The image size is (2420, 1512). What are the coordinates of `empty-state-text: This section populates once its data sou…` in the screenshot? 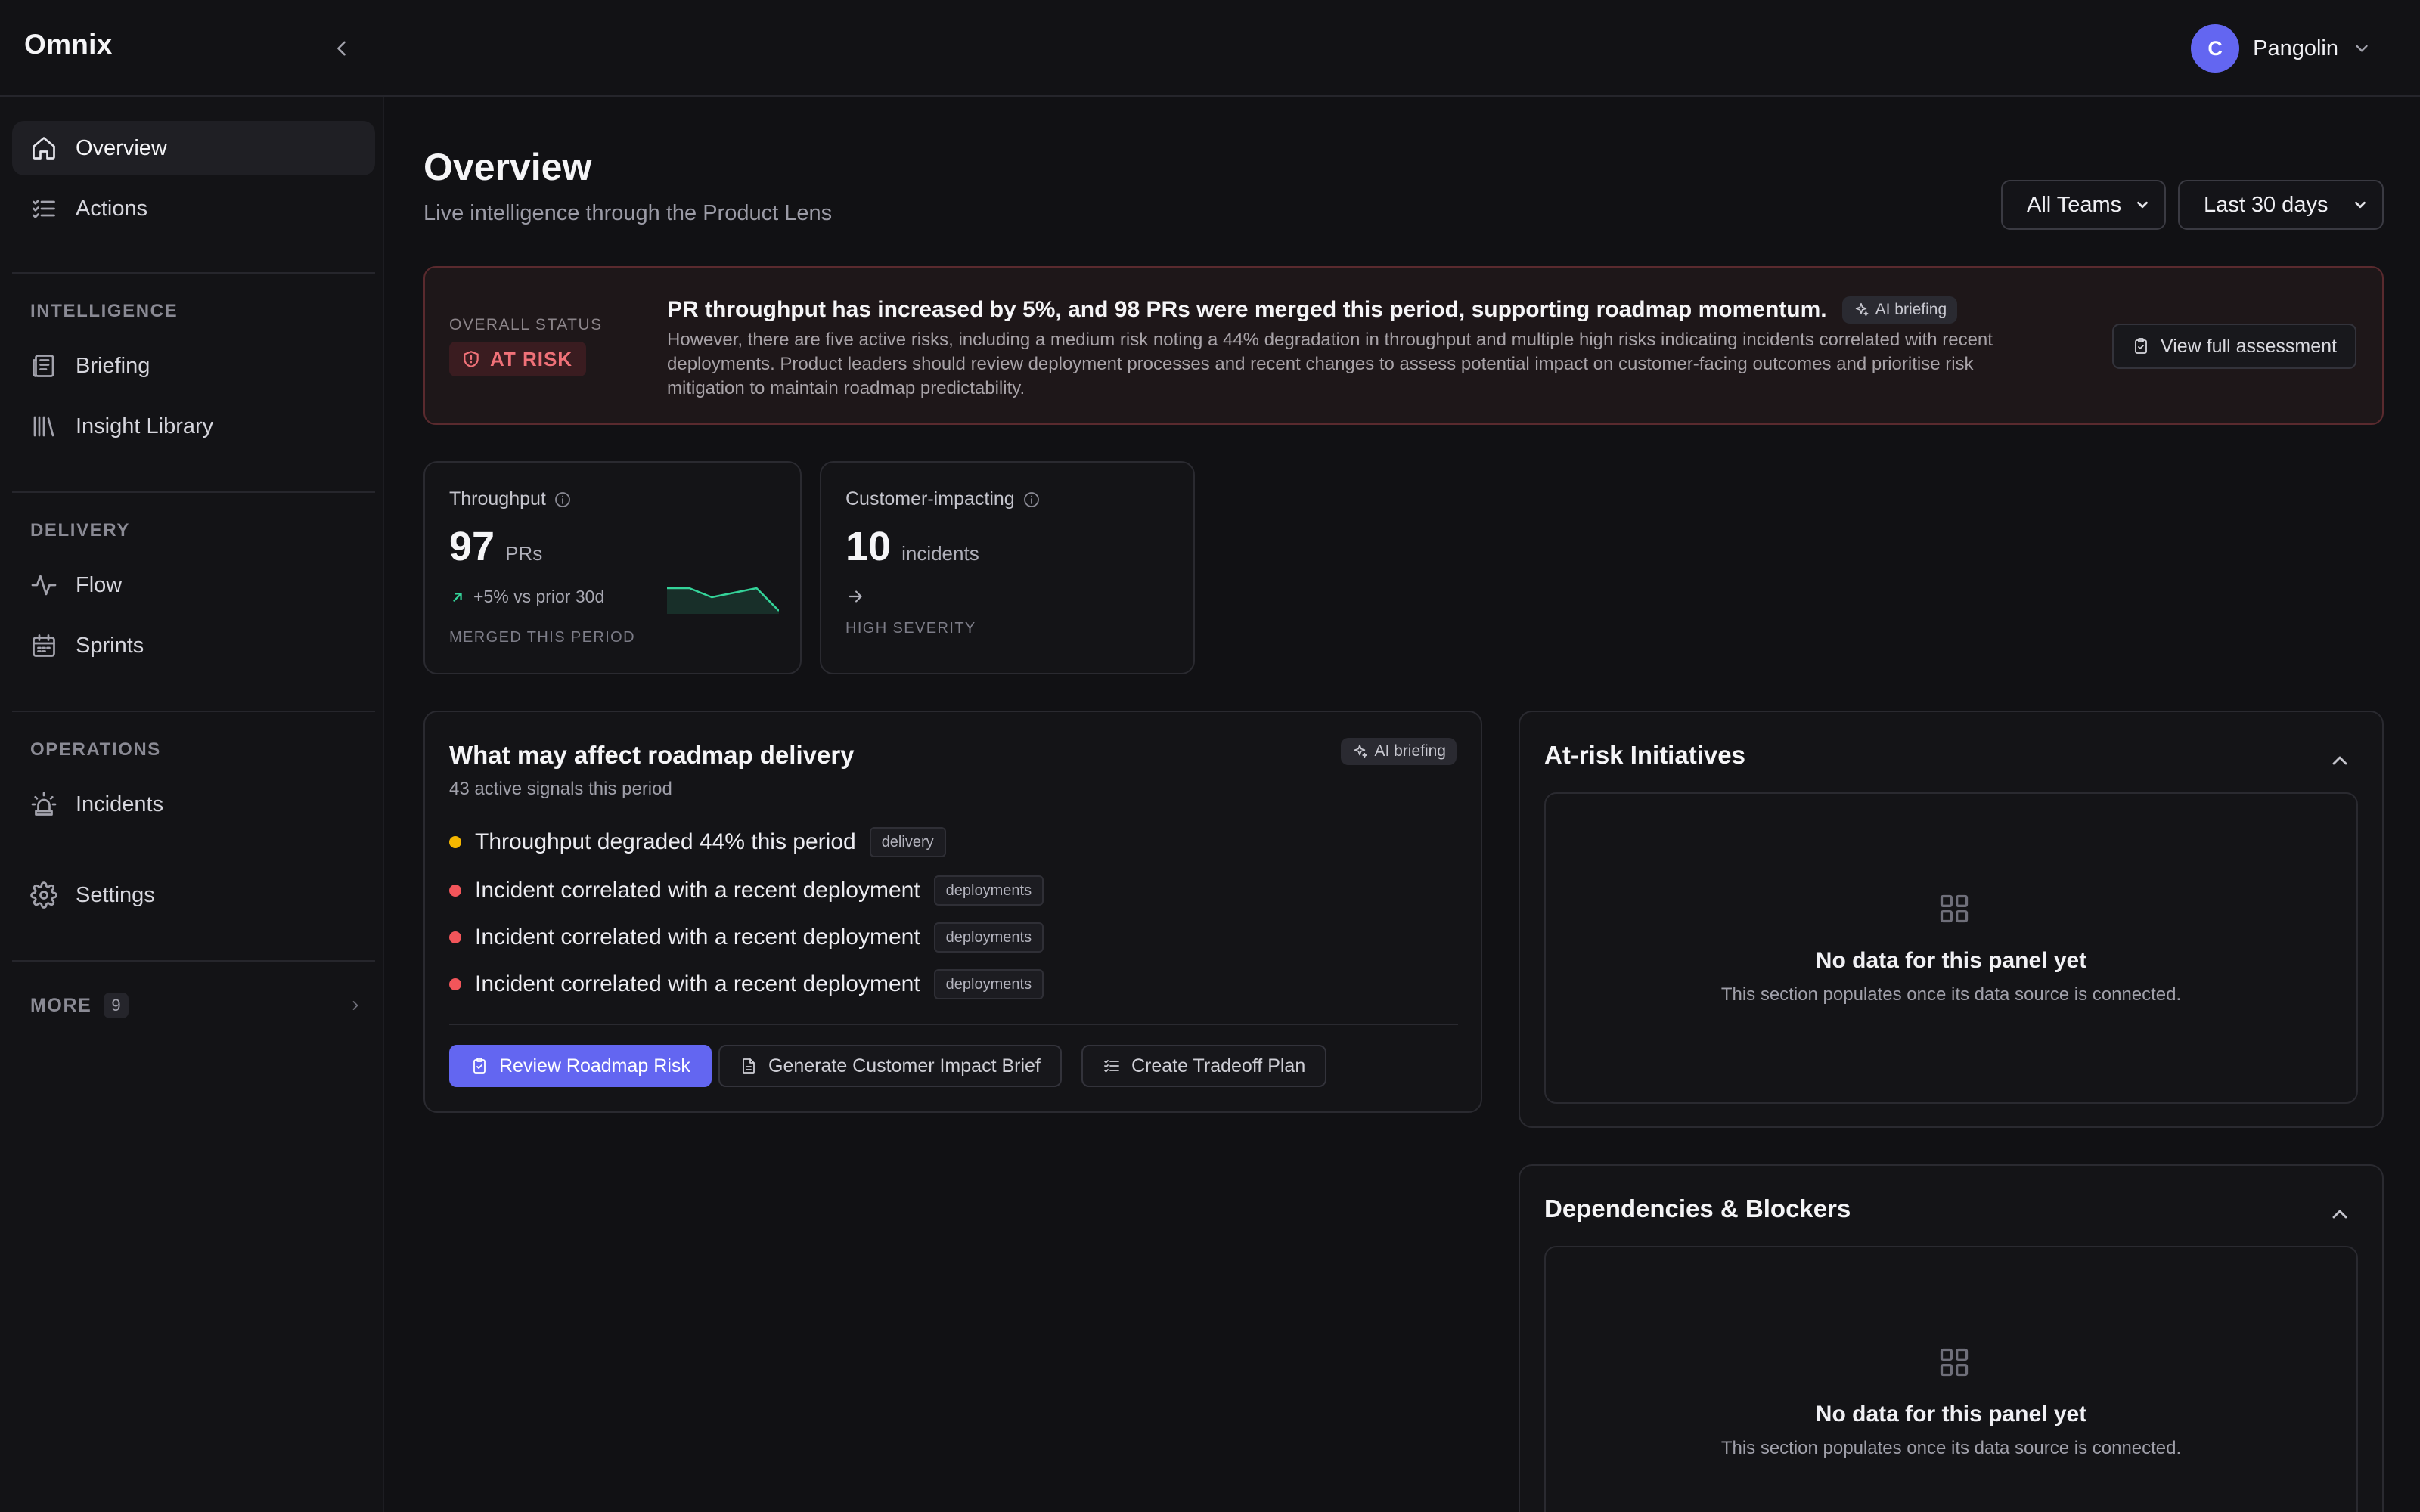 It's located at (1951, 995).